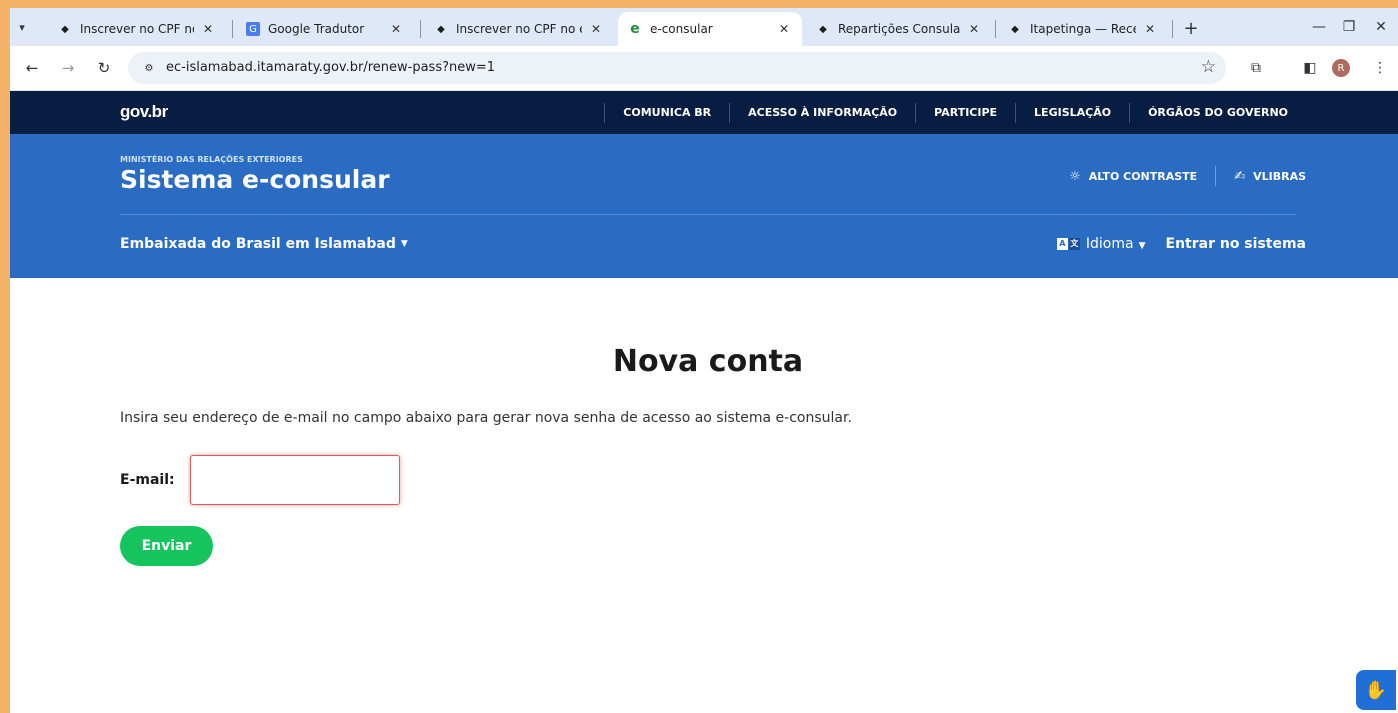  I want to click on back-button: ←, so click(32, 68).